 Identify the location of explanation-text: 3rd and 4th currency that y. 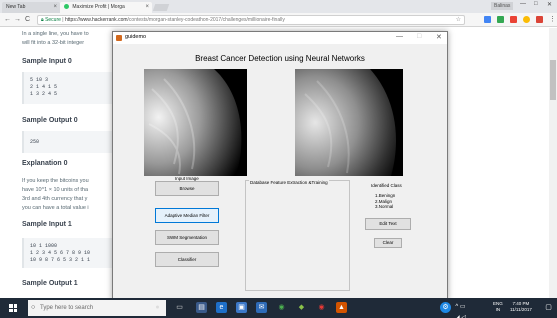
(55, 199).